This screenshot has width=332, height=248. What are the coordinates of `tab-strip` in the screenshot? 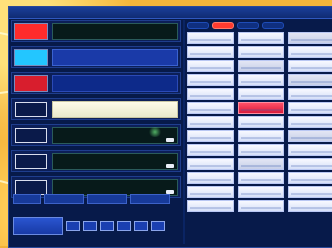 It's located at (259, 25).